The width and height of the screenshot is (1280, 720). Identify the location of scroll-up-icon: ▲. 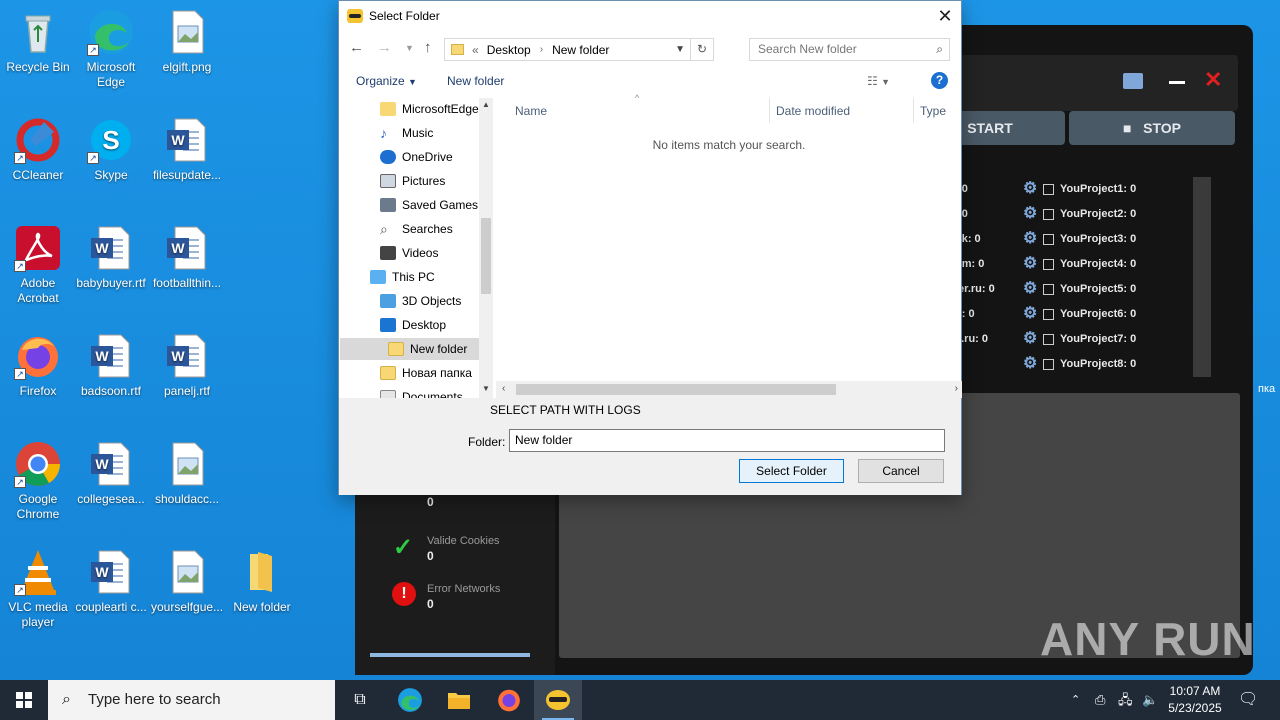
(486, 104).